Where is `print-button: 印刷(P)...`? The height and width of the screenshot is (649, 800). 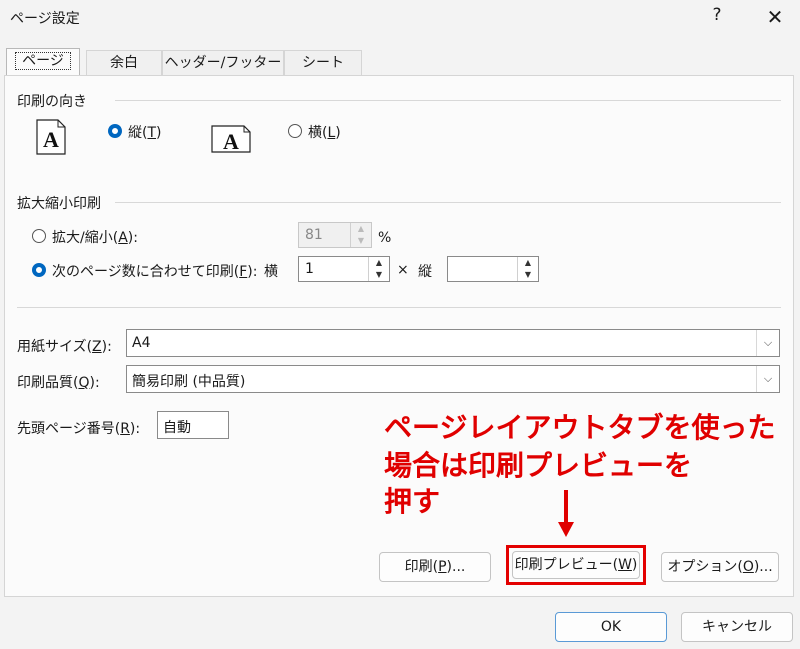
print-button: 印刷(P)... is located at coordinates (435, 567).